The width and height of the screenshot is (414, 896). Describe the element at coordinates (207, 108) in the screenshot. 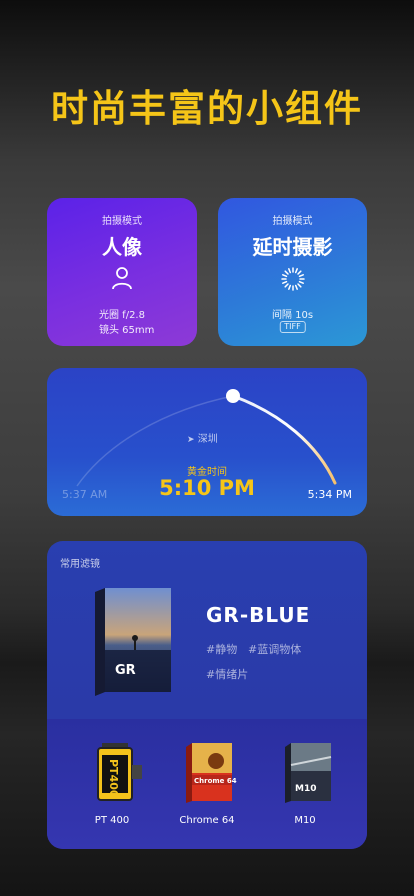

I see `headline: 时尚丰富的小组件` at that location.